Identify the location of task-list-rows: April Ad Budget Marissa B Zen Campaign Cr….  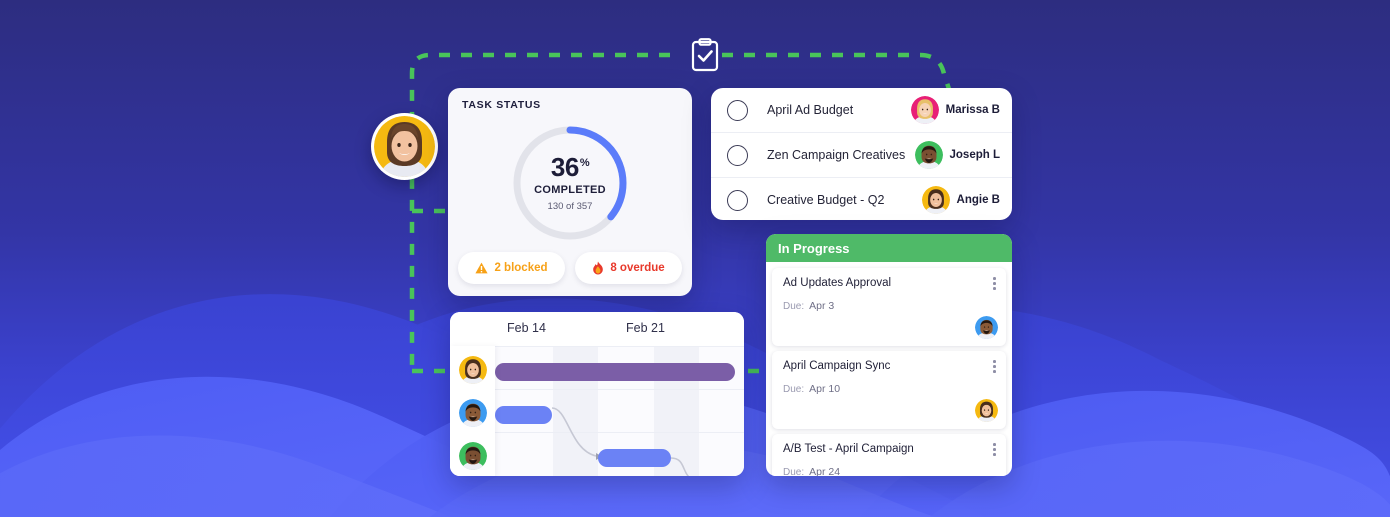
(861, 154).